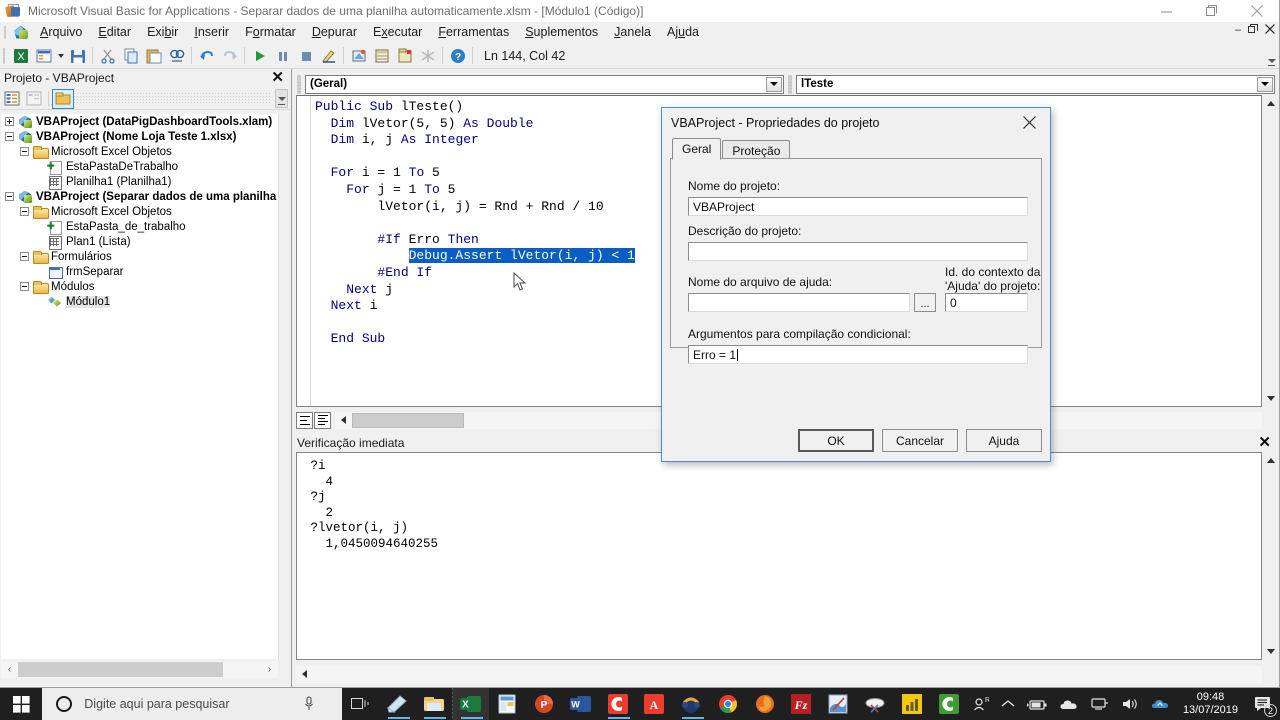  What do you see at coordinates (507, 704) in the screenshot?
I see `publisher-icon` at bounding box center [507, 704].